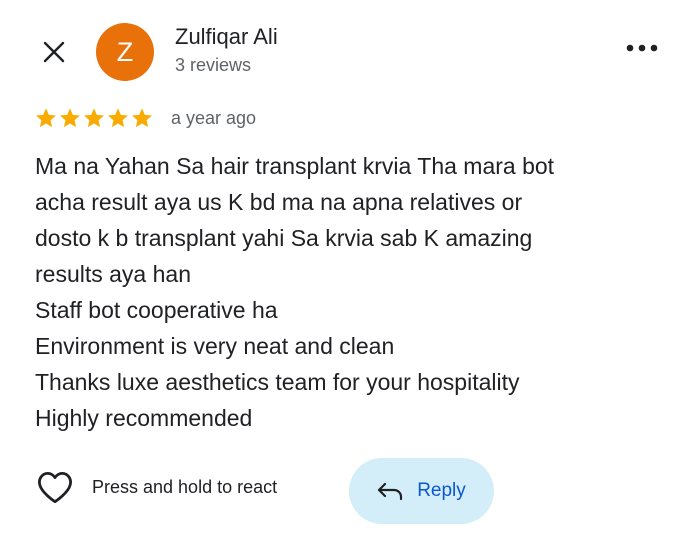  Describe the element at coordinates (156, 310) in the screenshot. I see `review-line: Staff bot cooperative ha` at that location.